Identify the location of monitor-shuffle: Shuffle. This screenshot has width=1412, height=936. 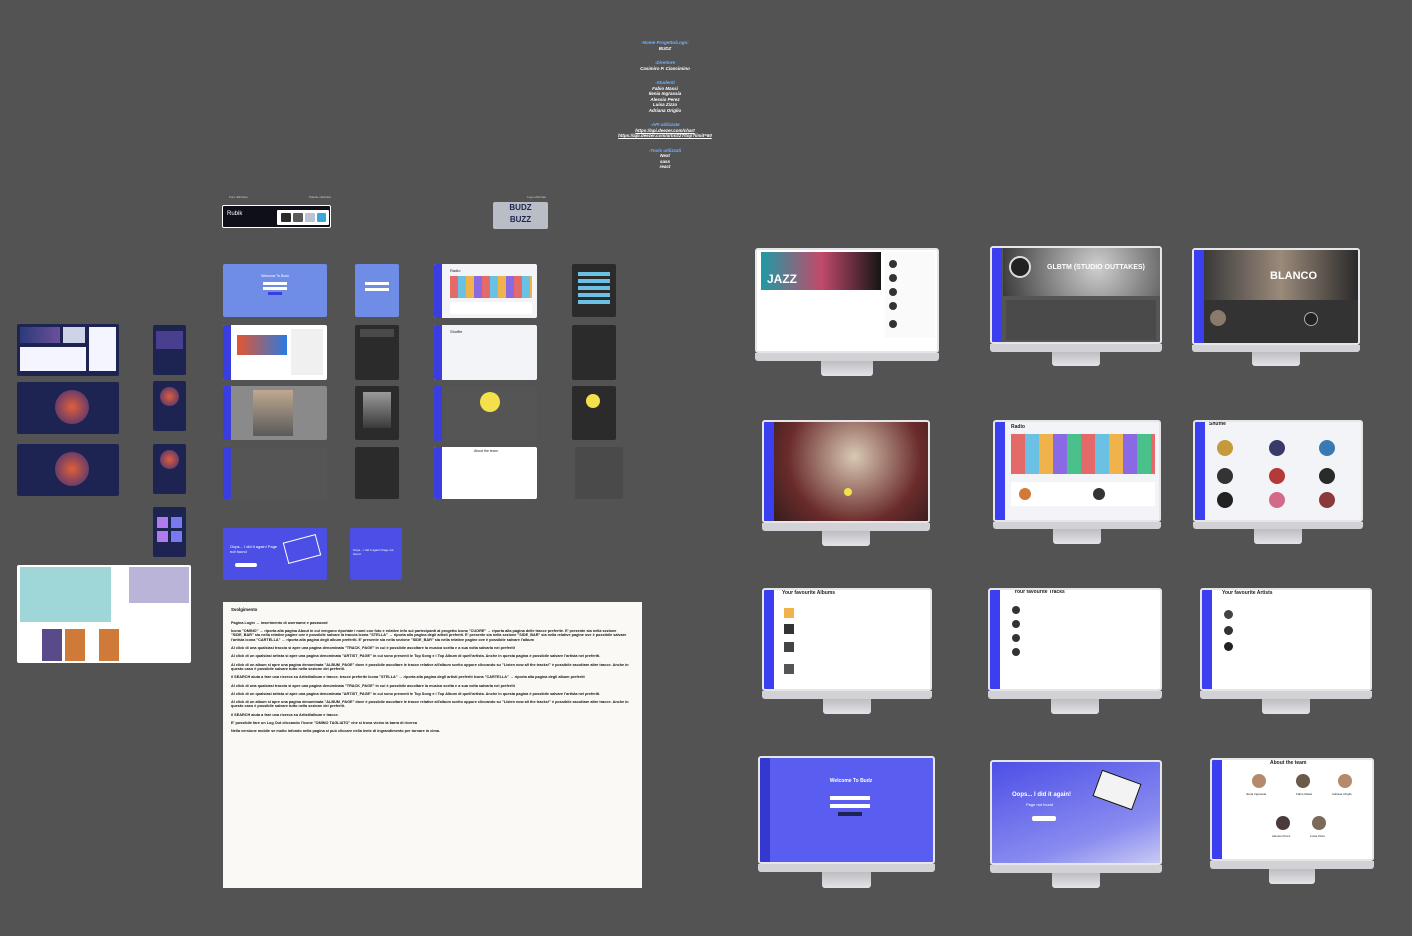
(1278, 482).